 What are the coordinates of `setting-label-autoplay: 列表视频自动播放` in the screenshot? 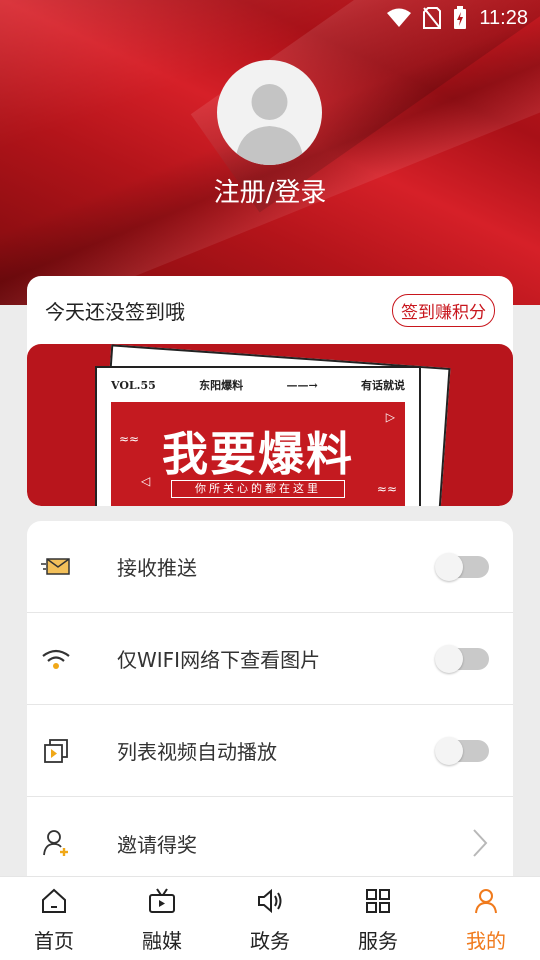 It's located at (197, 752).